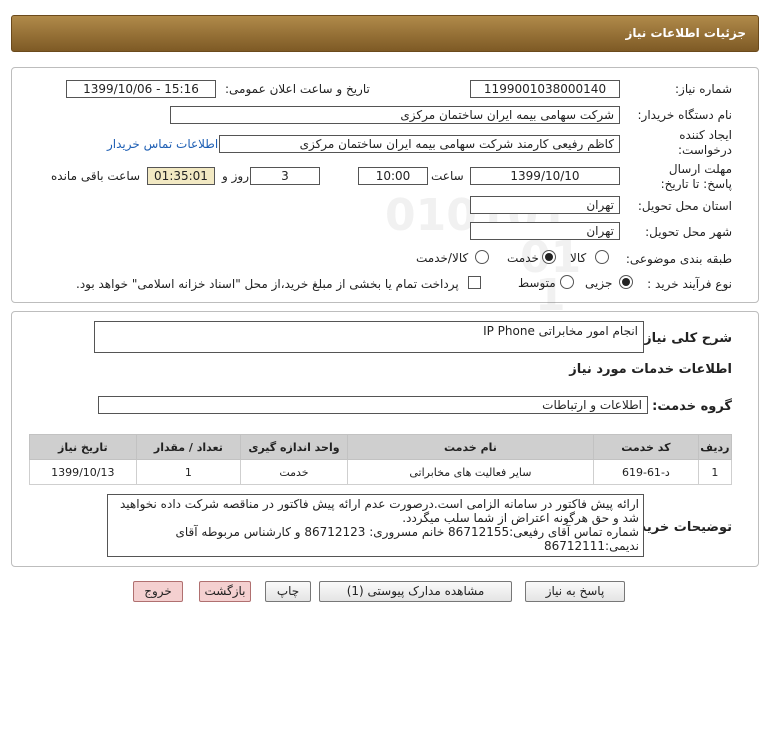  Describe the element at coordinates (373, 405) in the screenshot. I see `service-group-field: اطلاعات و ارتباطات` at that location.